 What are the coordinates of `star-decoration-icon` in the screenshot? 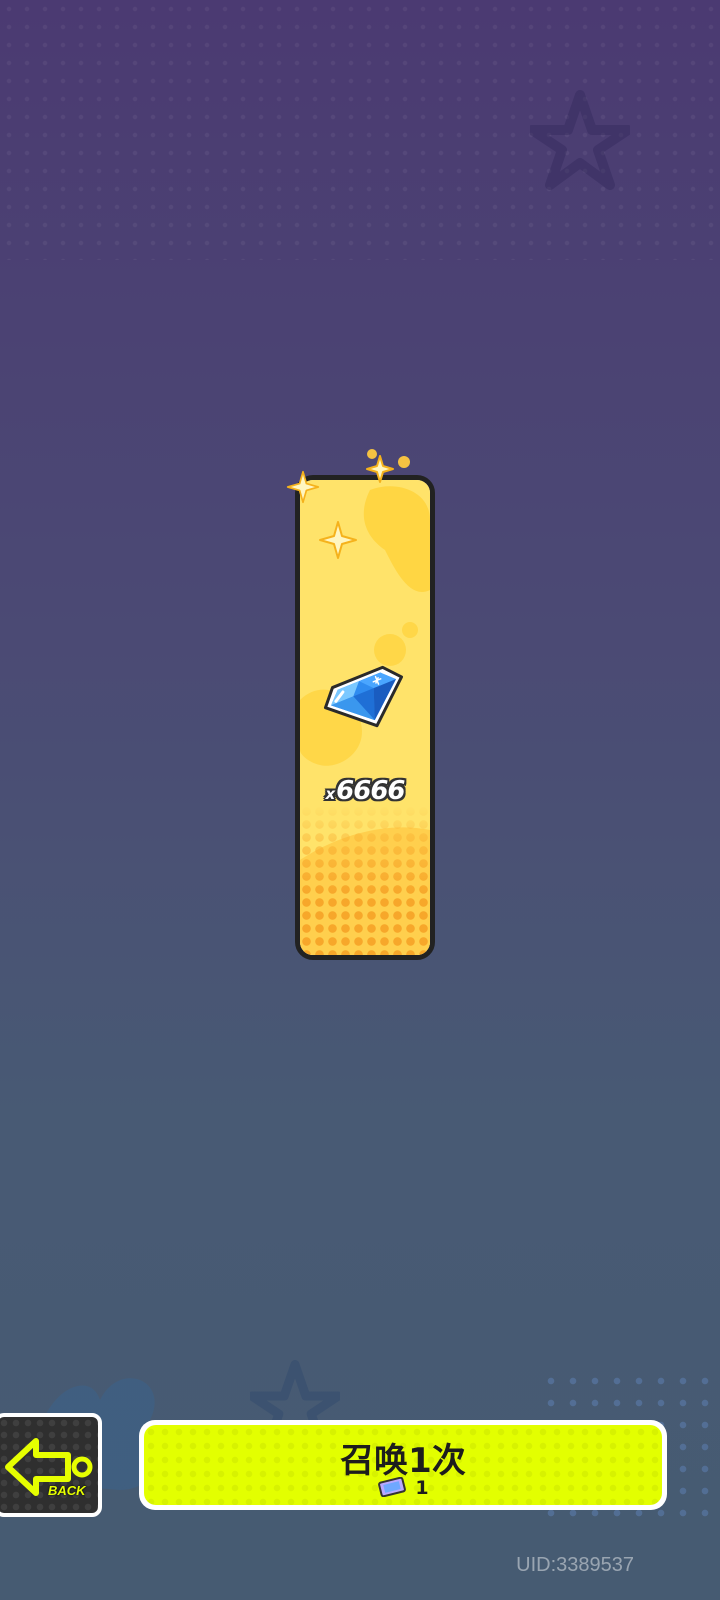 It's located at (580, 140).